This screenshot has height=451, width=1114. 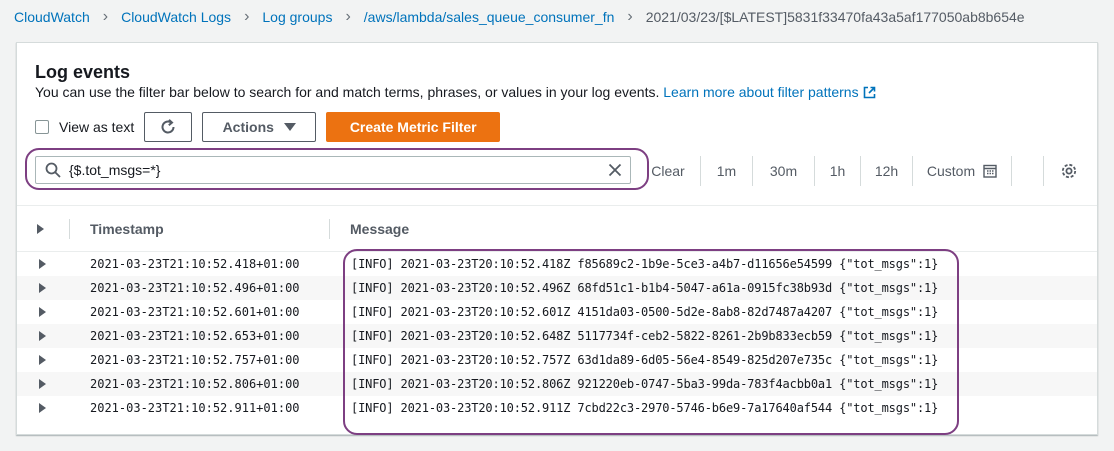 I want to click on page-title: Log events, so click(x=83, y=72).